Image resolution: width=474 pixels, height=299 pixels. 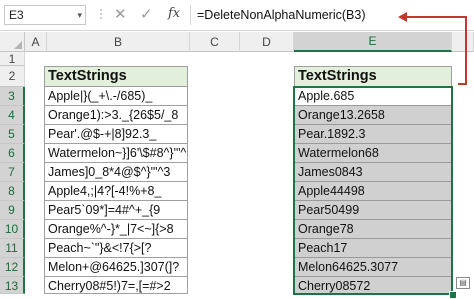 What do you see at coordinates (402, 17) in the screenshot?
I see `annotation-arrow-head` at bounding box center [402, 17].